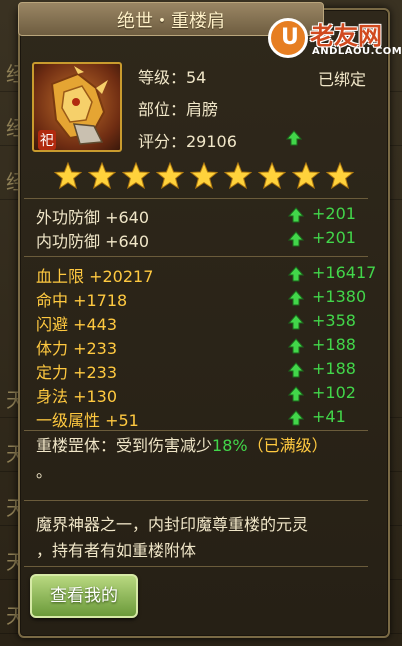  Describe the element at coordinates (47, 140) in the screenshot. I see `item-quality-badge: 祀` at that location.